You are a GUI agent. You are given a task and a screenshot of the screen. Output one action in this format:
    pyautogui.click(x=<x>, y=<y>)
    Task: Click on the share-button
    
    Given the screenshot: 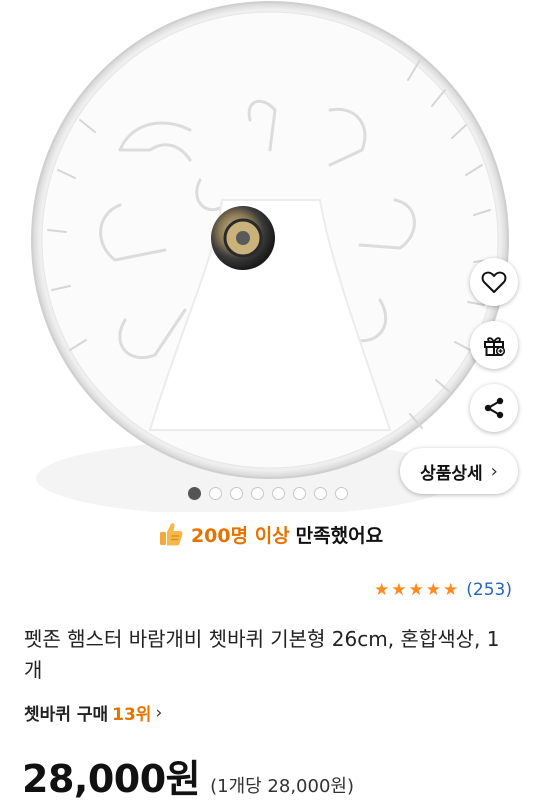 What is the action you would take?
    pyautogui.click(x=494, y=408)
    